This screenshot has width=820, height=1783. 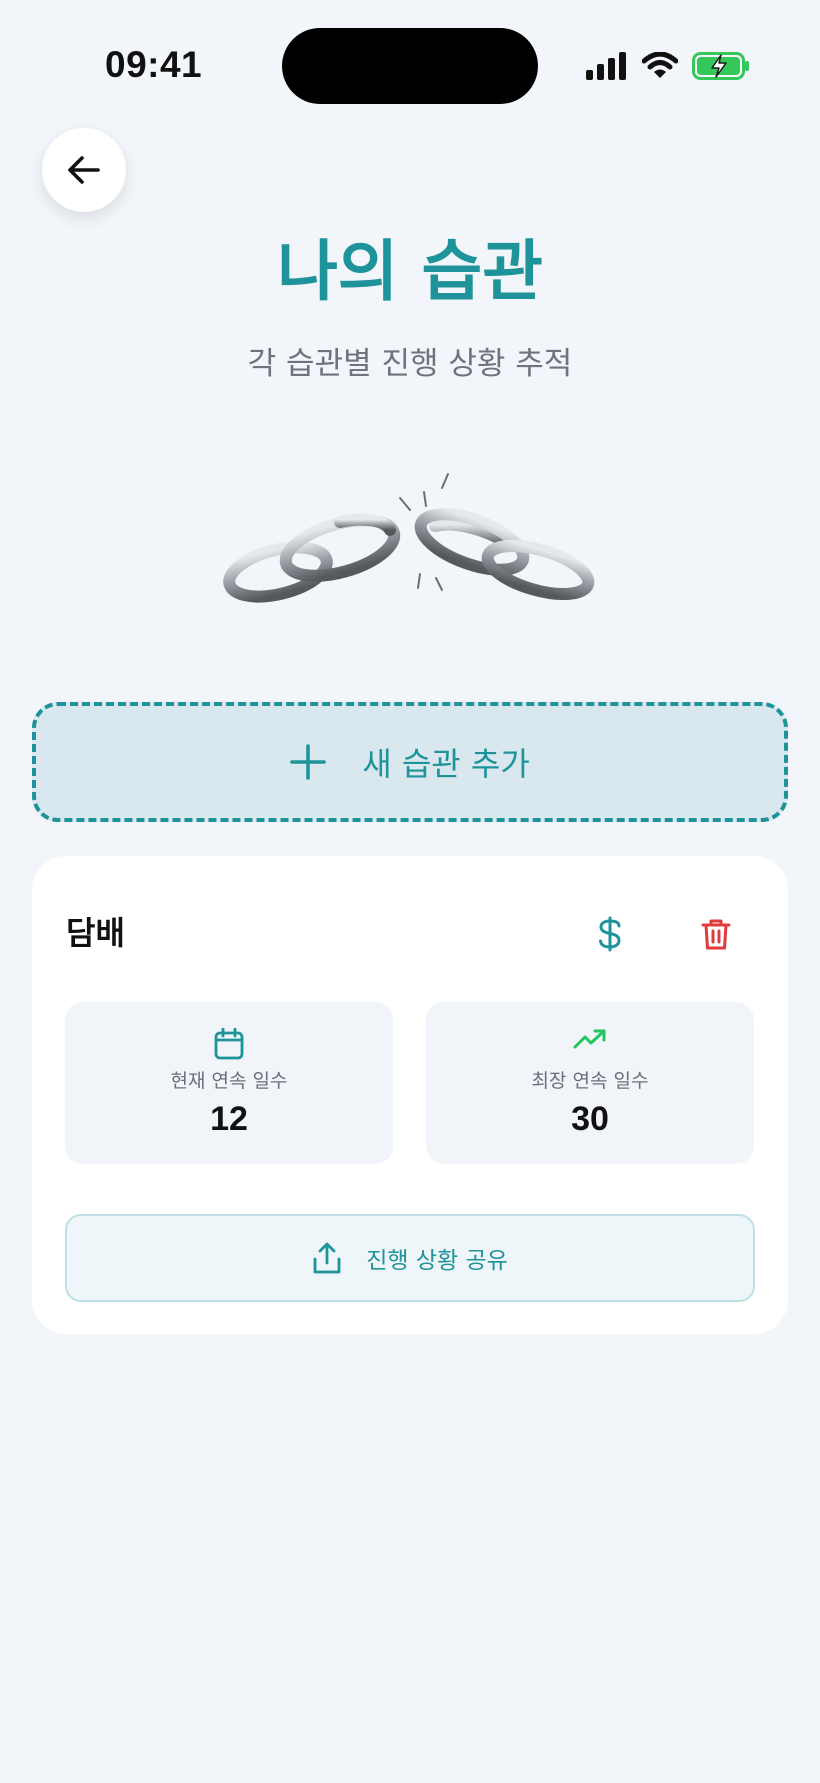 What do you see at coordinates (590, 1119) in the screenshot?
I see `longest-streak-value: 30` at bounding box center [590, 1119].